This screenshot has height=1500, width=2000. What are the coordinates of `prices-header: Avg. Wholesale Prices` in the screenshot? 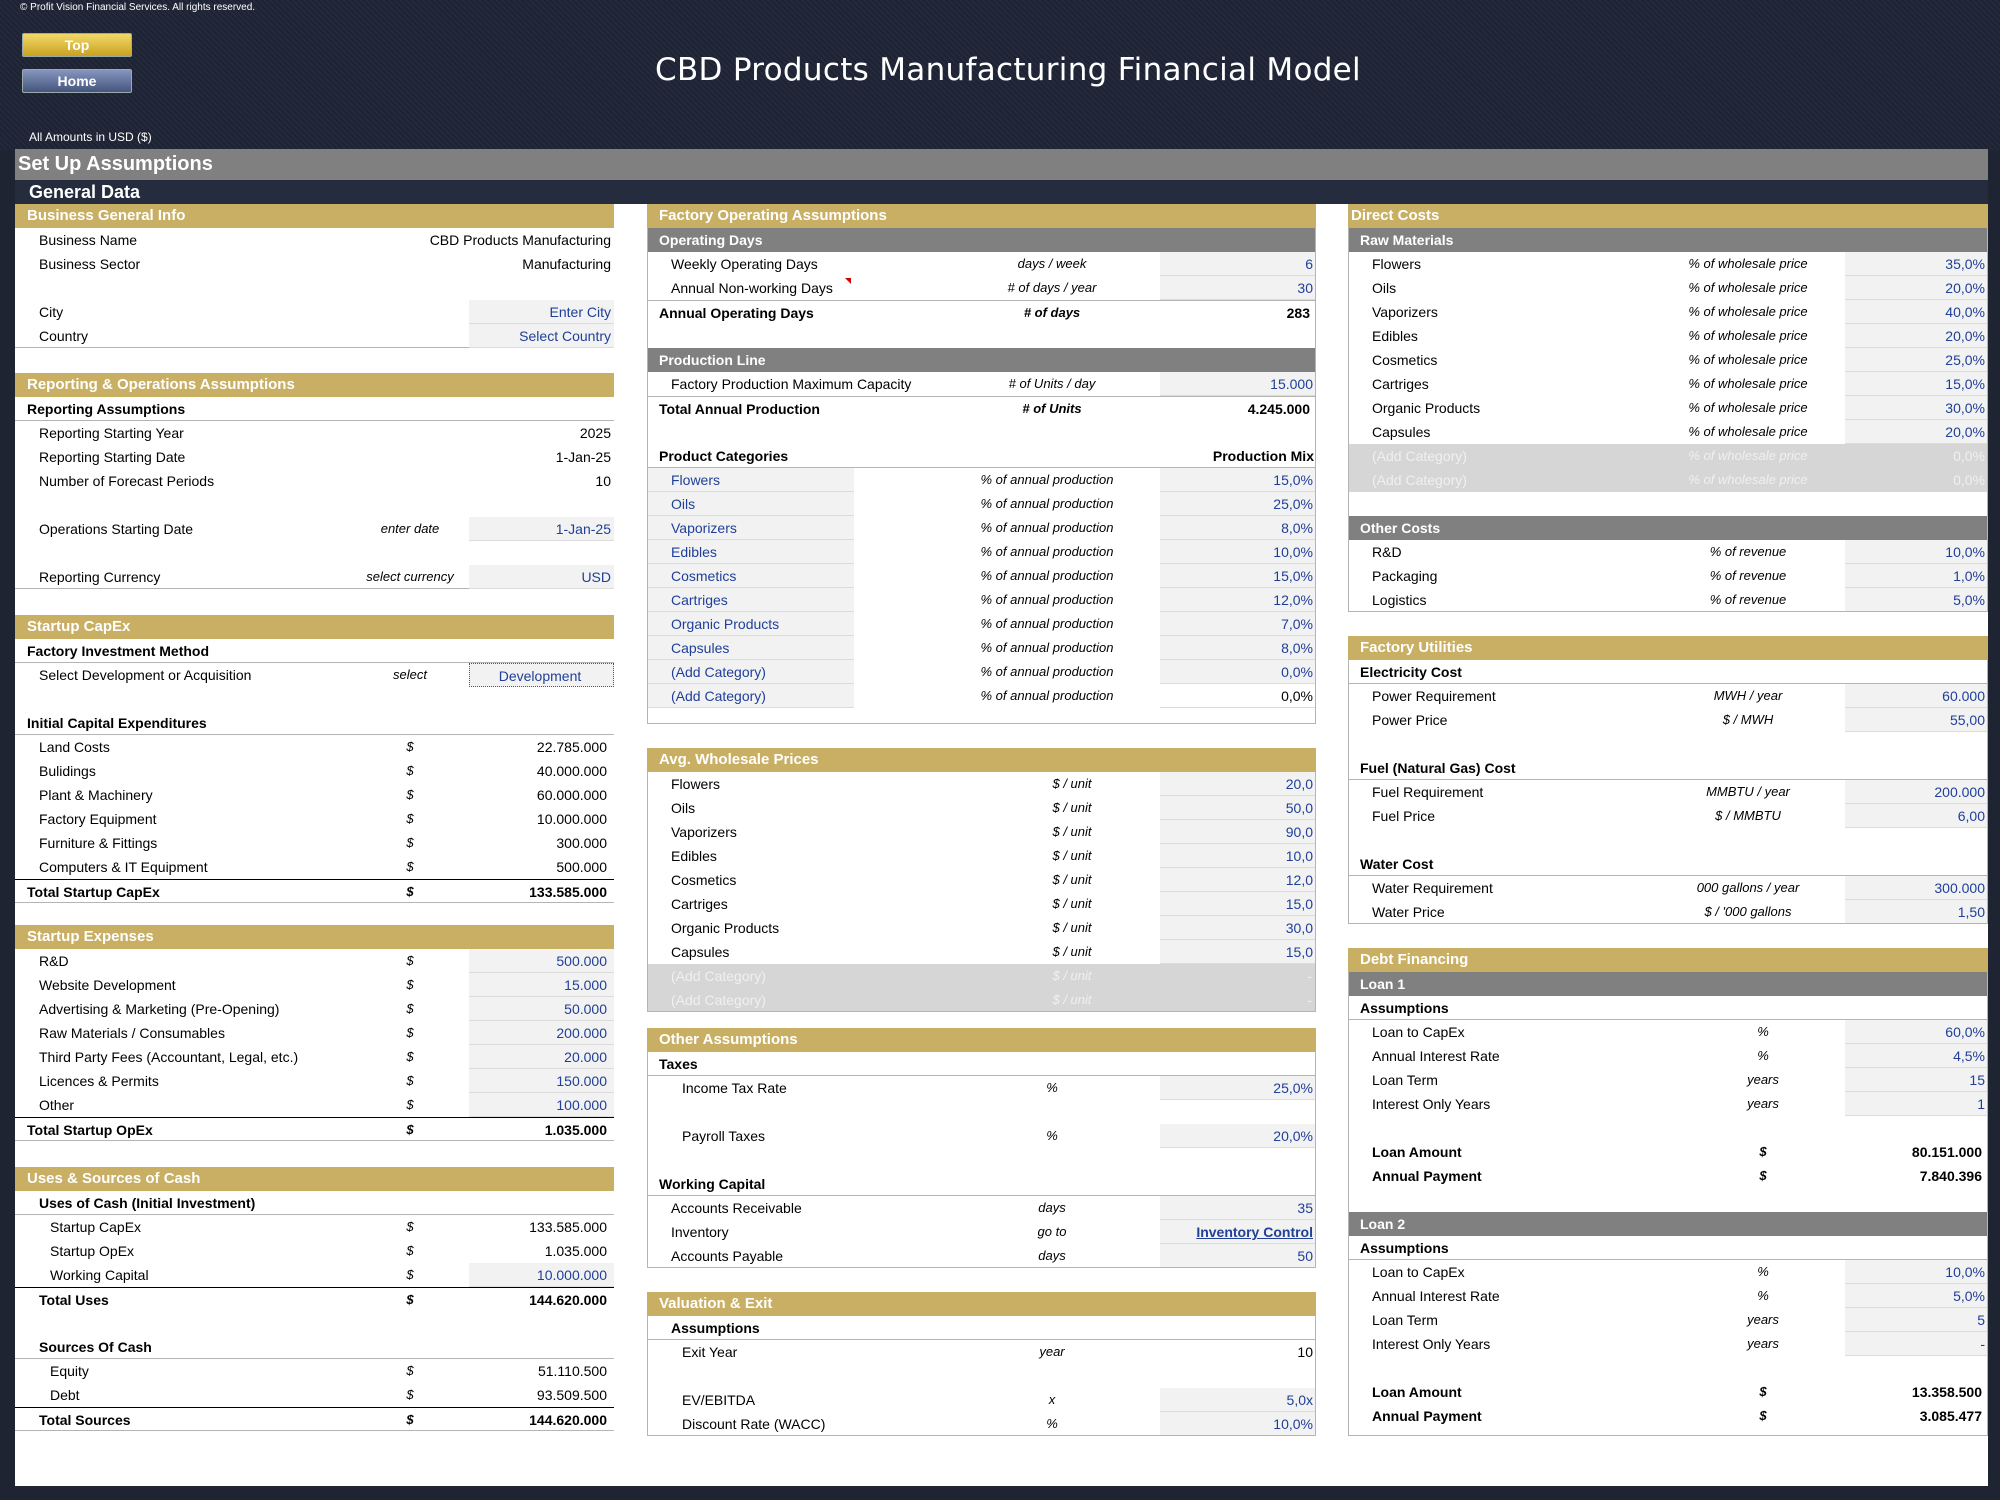 It's located at (981, 760).